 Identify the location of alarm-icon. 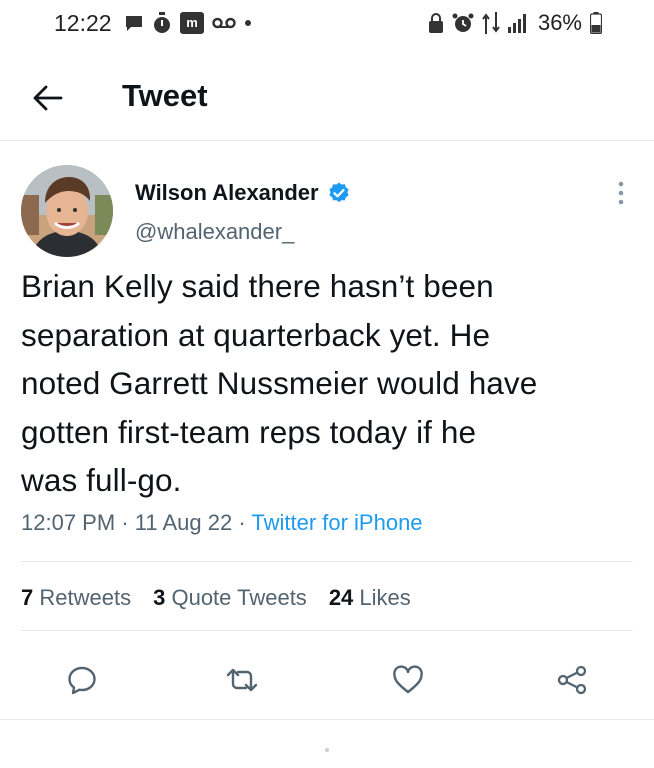
(463, 22).